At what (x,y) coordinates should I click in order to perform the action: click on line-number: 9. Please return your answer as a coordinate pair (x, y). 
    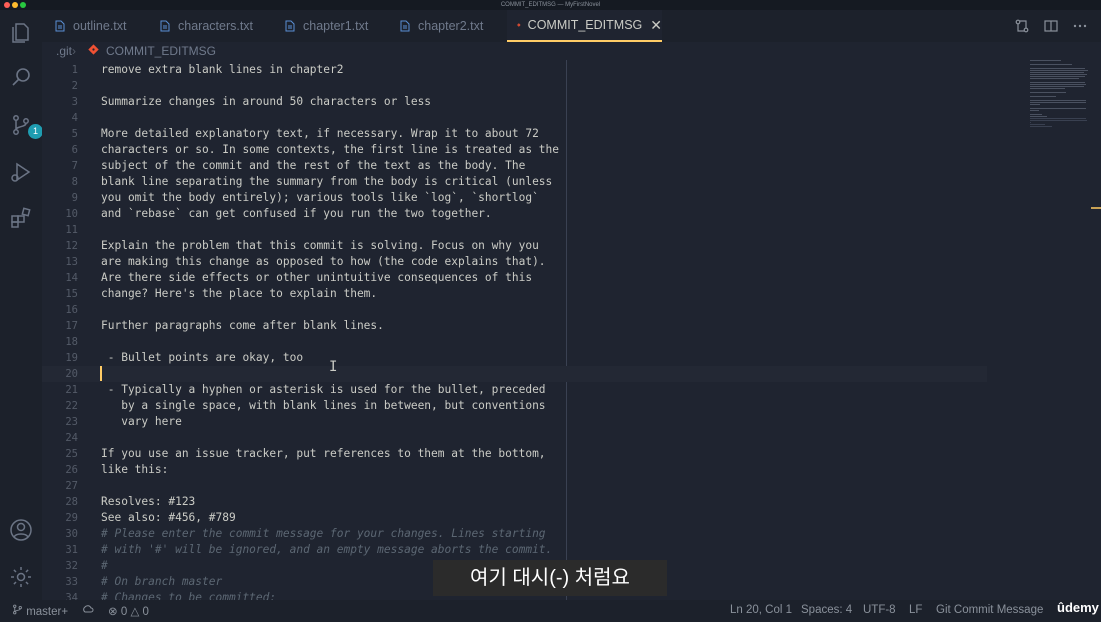
    Looking at the image, I should click on (74, 198).